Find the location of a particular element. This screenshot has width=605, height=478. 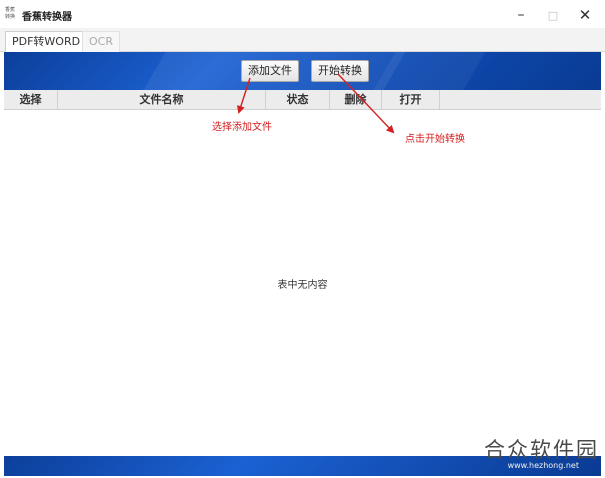

start-convert-hint: 点击开始转换 is located at coordinates (435, 139).